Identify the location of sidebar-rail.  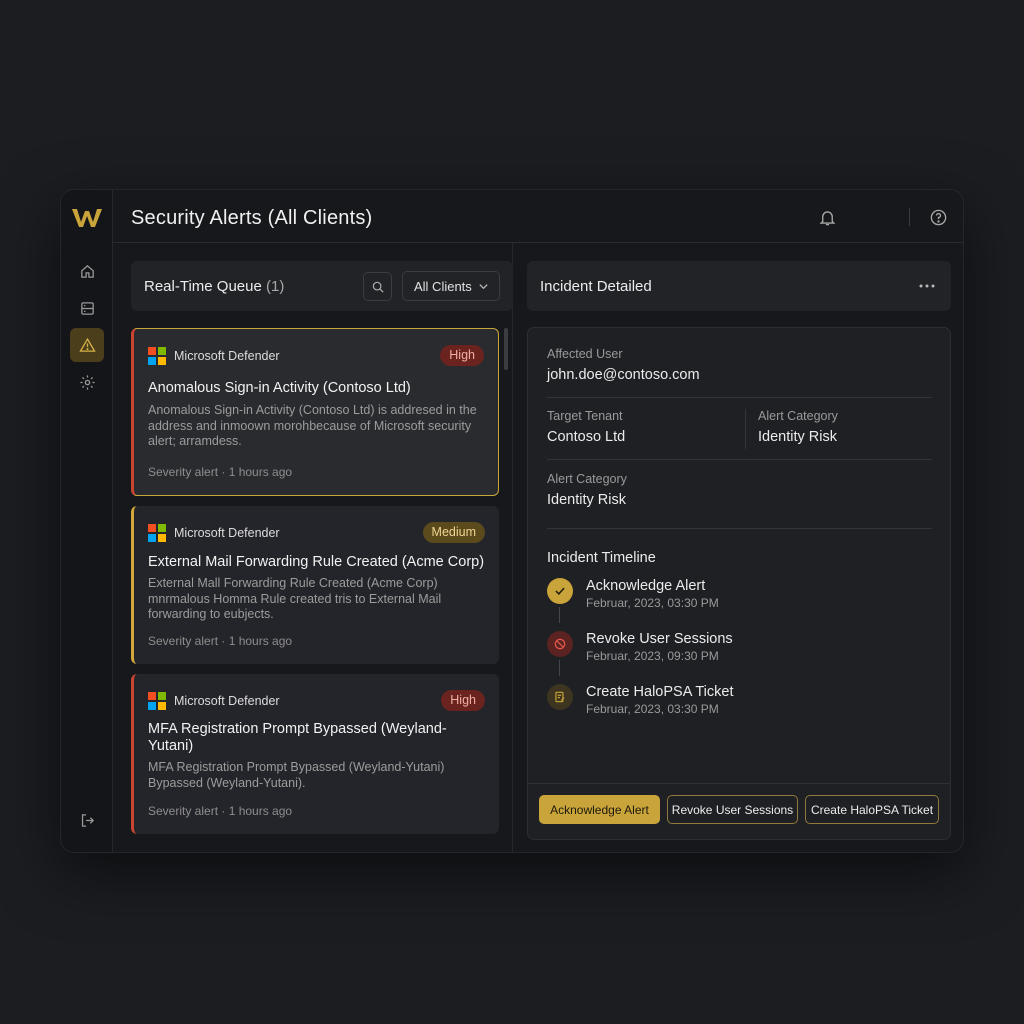
(87, 521).